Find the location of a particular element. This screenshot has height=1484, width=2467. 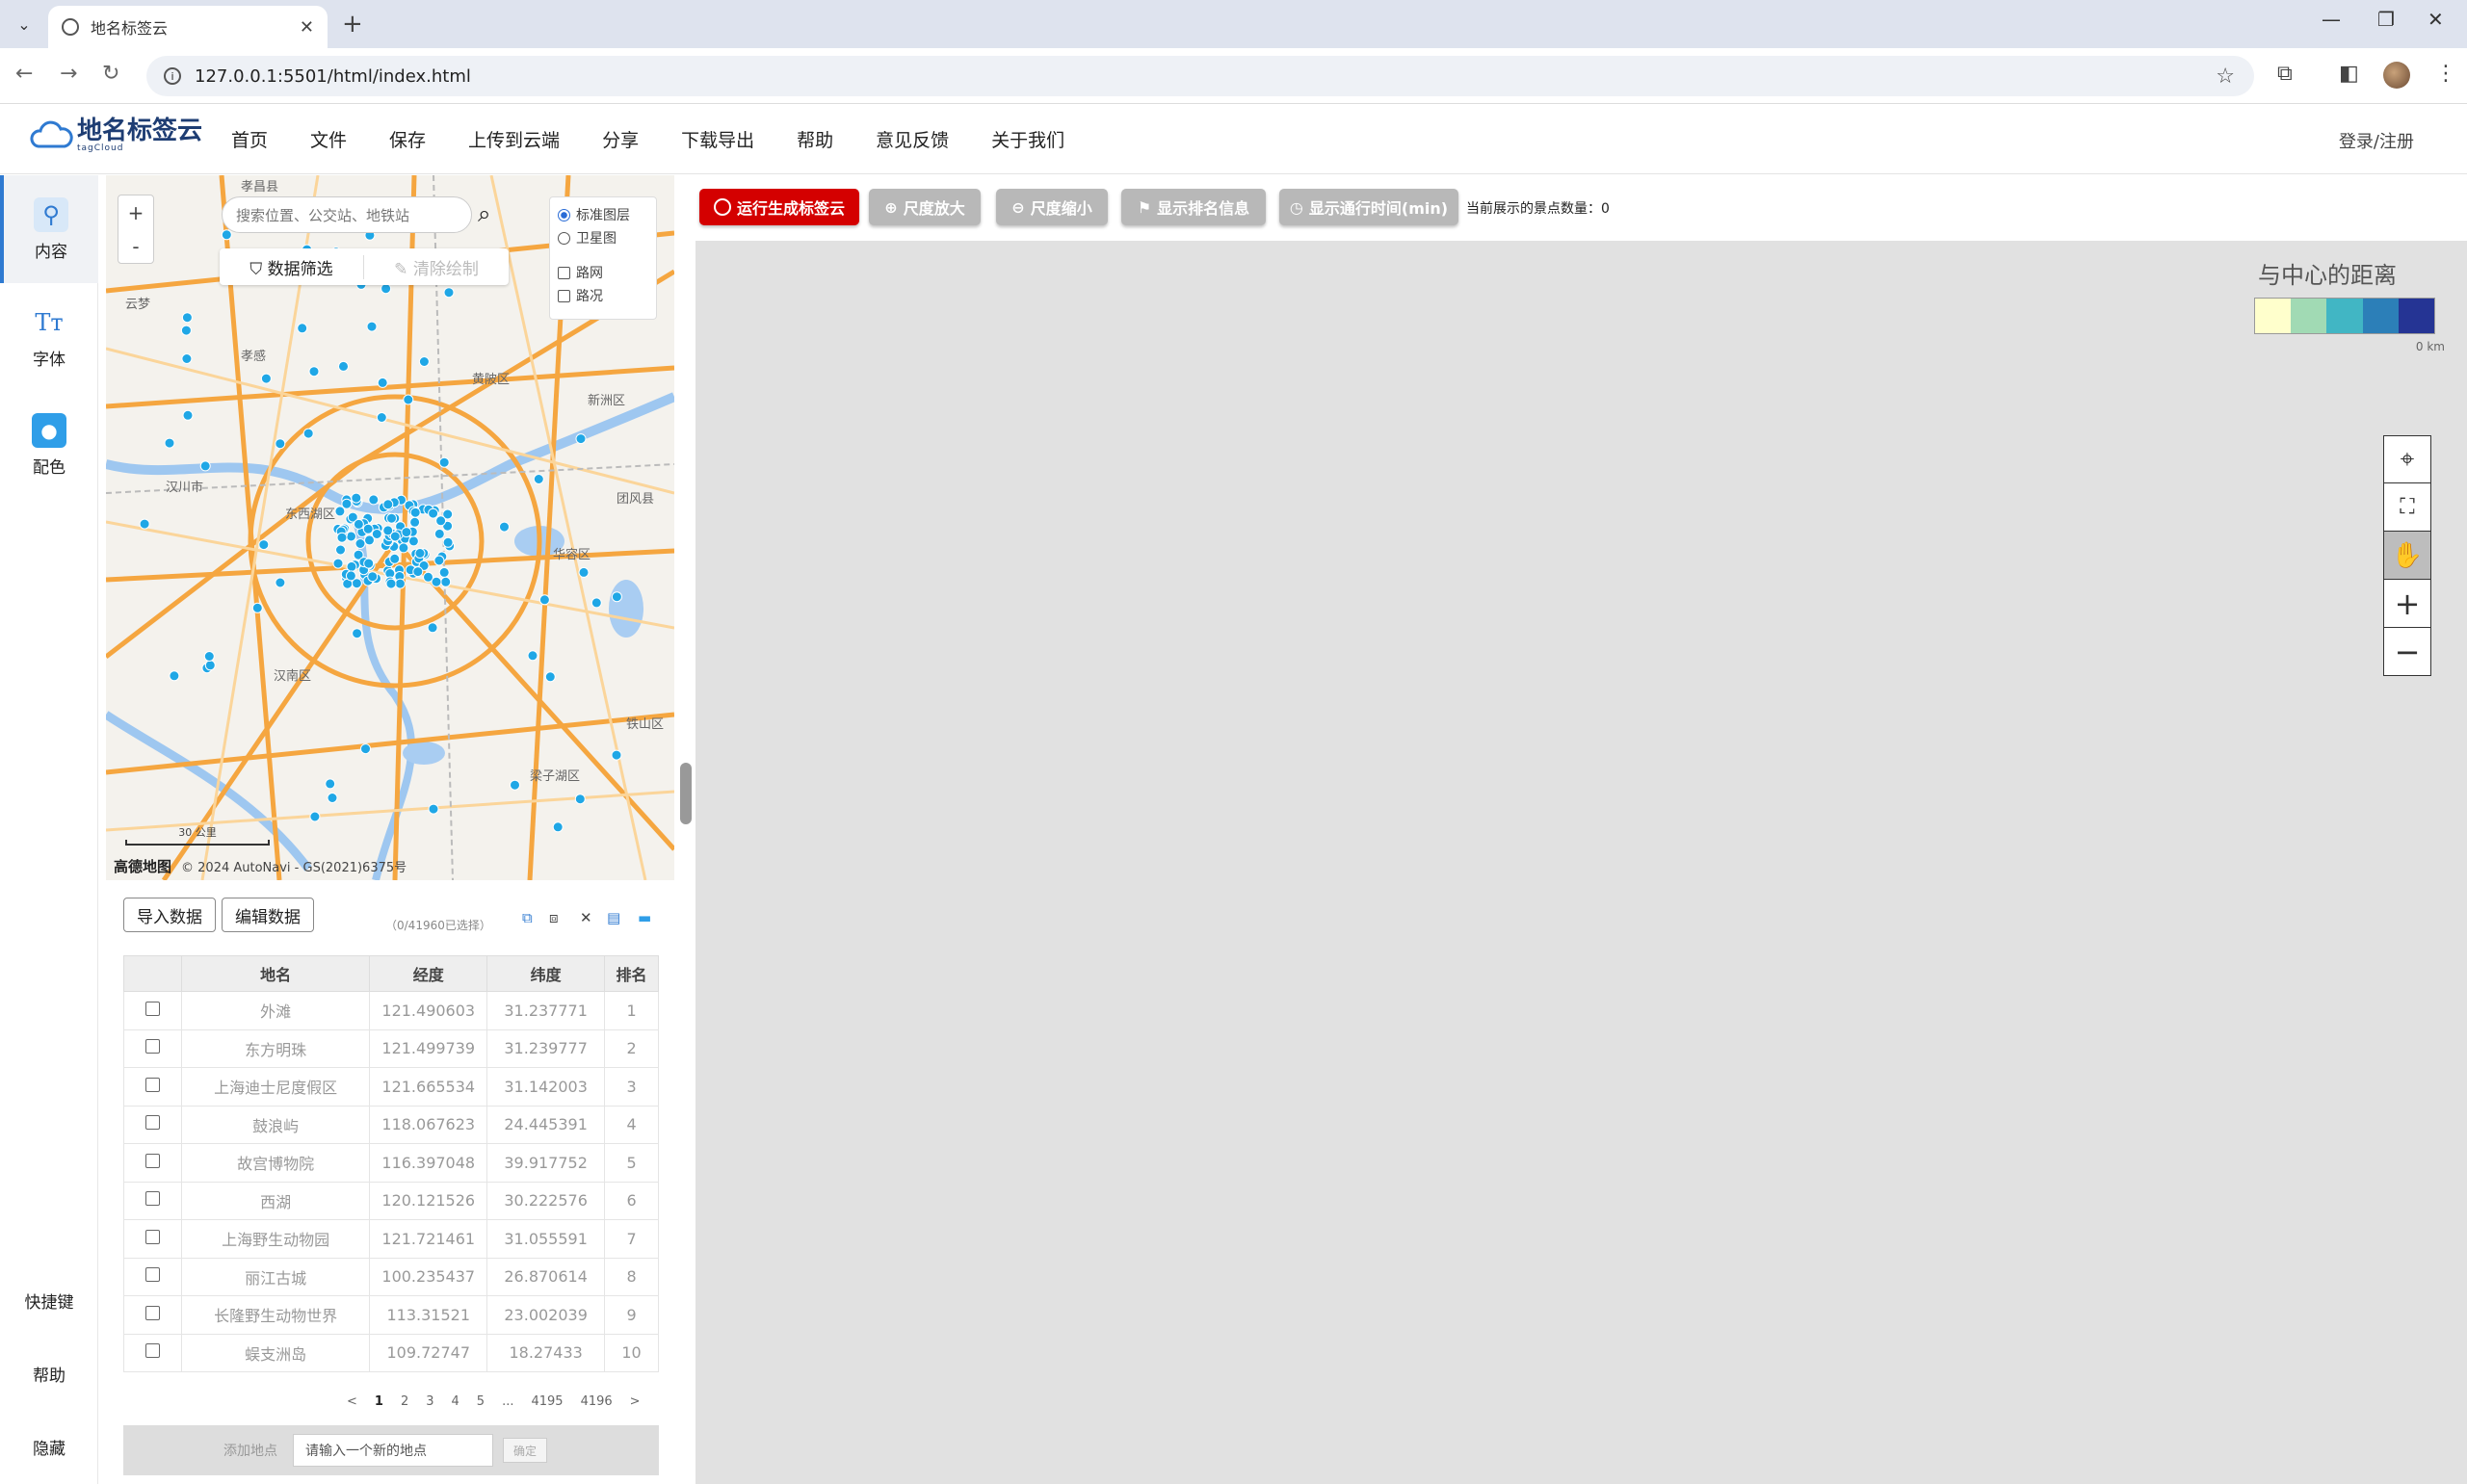

menu-home: 首页 is located at coordinates (249, 139).